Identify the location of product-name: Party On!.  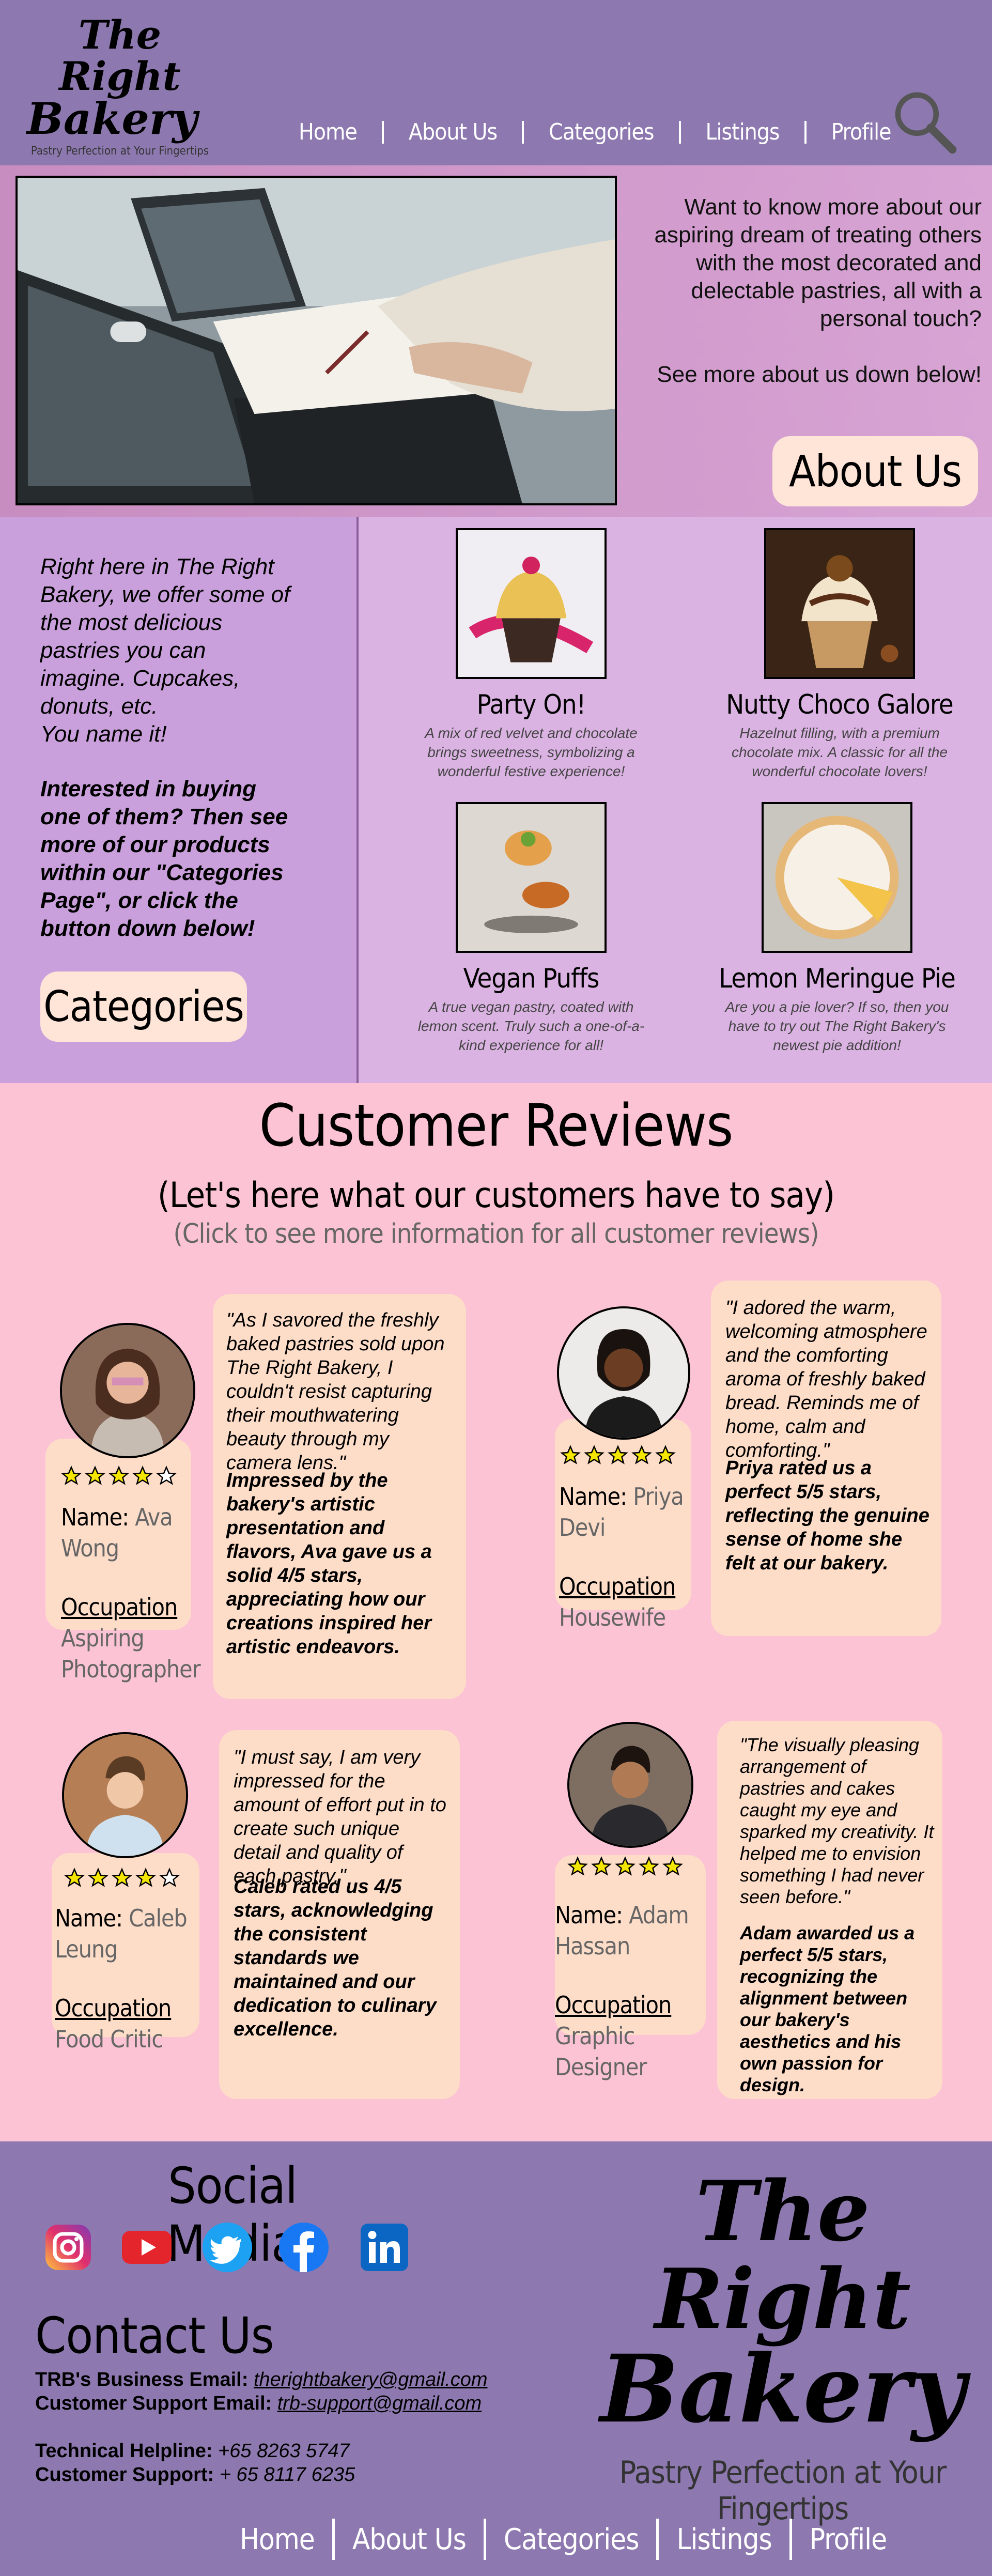
(531, 704).